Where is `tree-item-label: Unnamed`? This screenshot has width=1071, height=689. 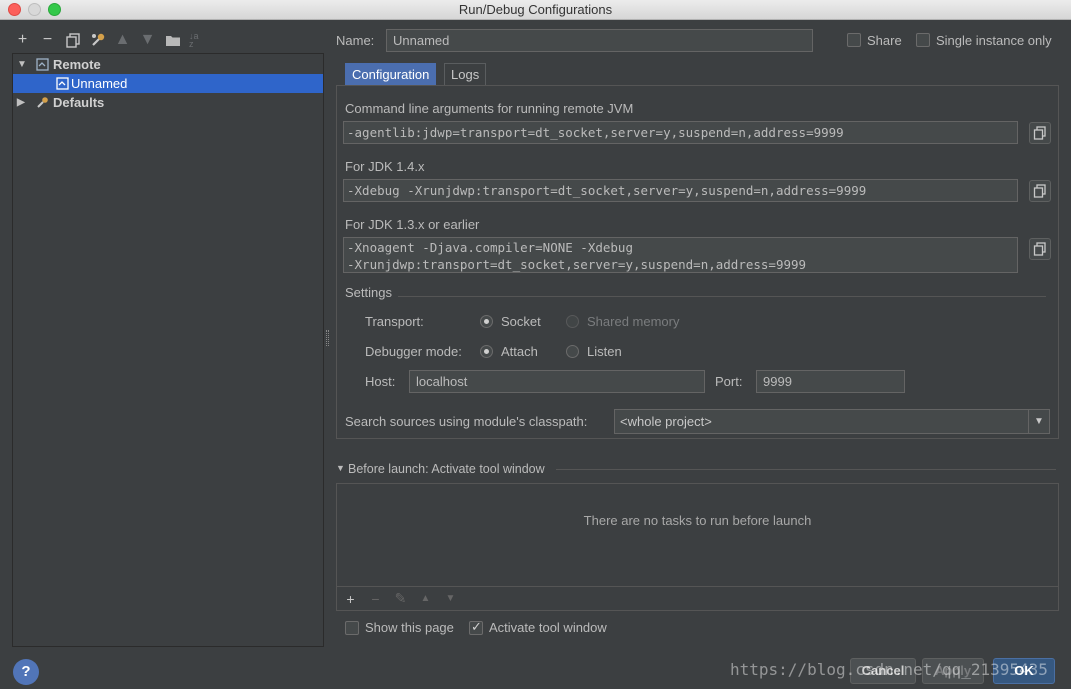
tree-item-label: Unnamed is located at coordinates (99, 83).